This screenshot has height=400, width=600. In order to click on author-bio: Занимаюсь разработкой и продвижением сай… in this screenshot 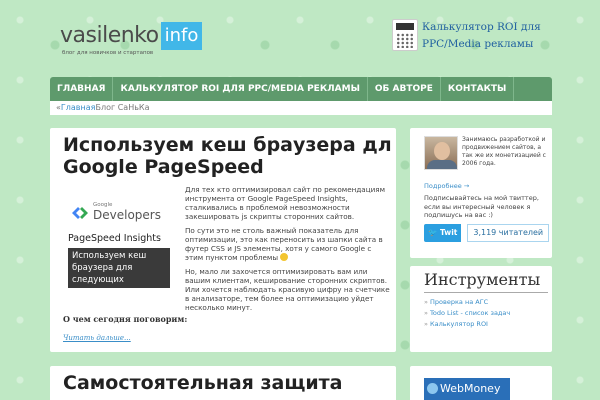, I will do `click(504, 151)`.